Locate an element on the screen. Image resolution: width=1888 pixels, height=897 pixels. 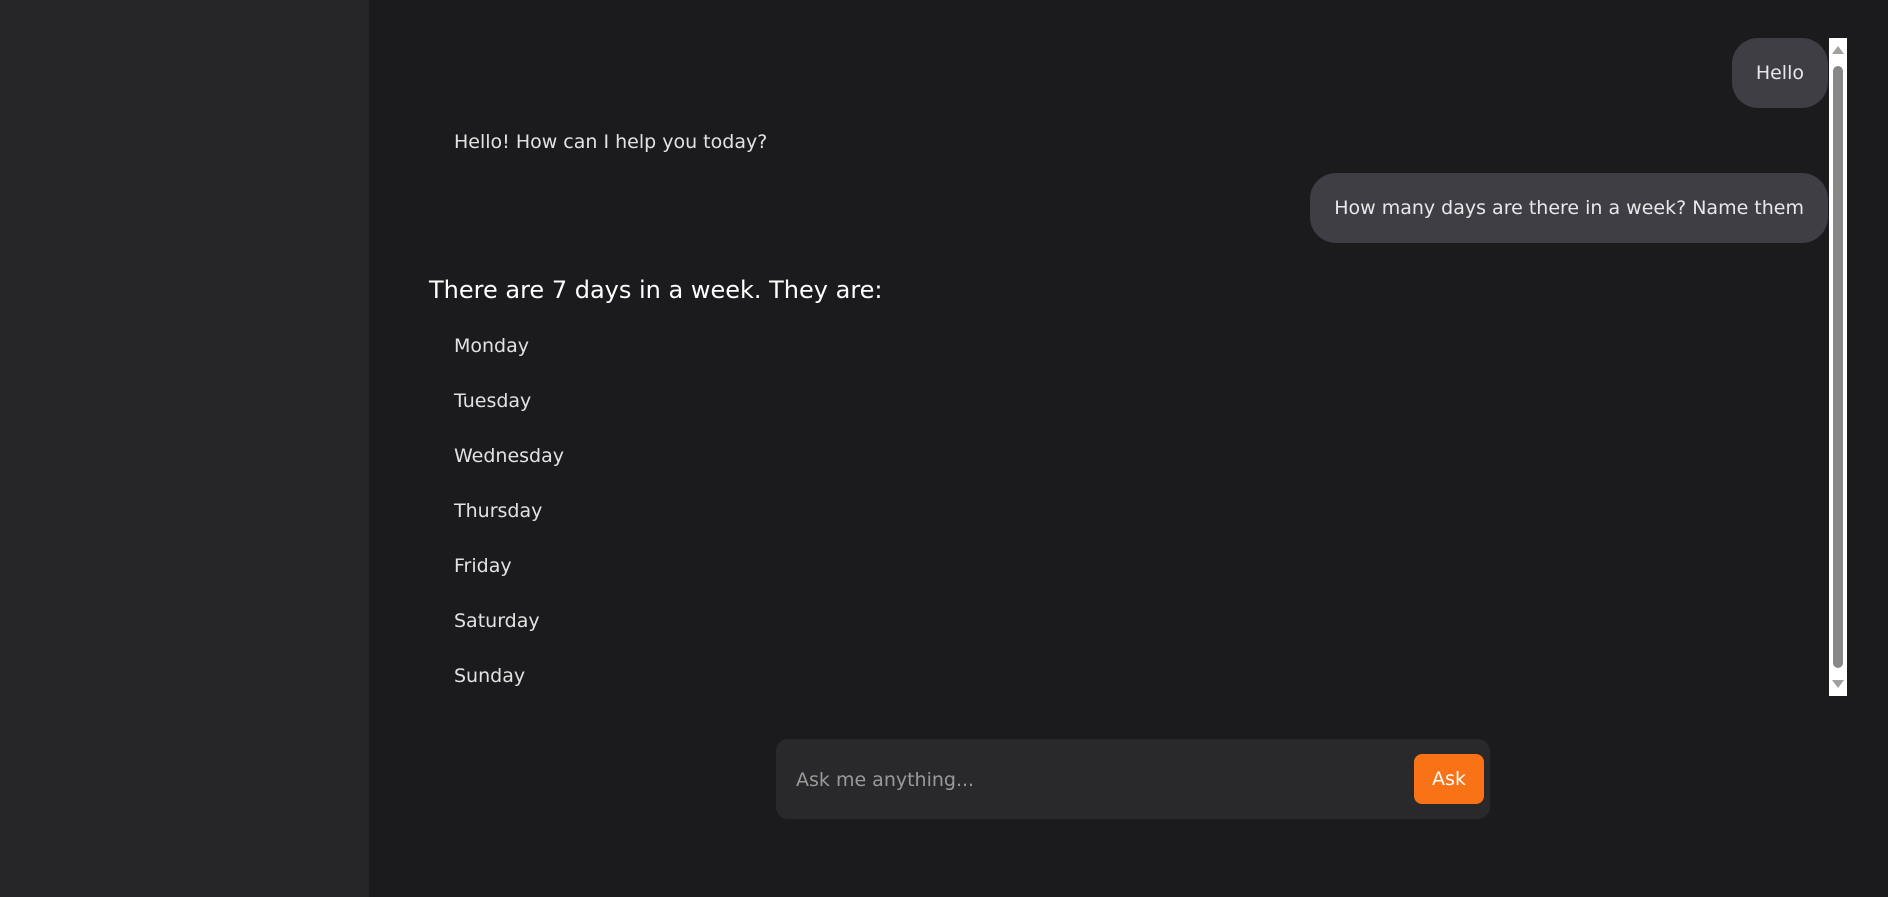
list-item: Friday is located at coordinates (483, 566).